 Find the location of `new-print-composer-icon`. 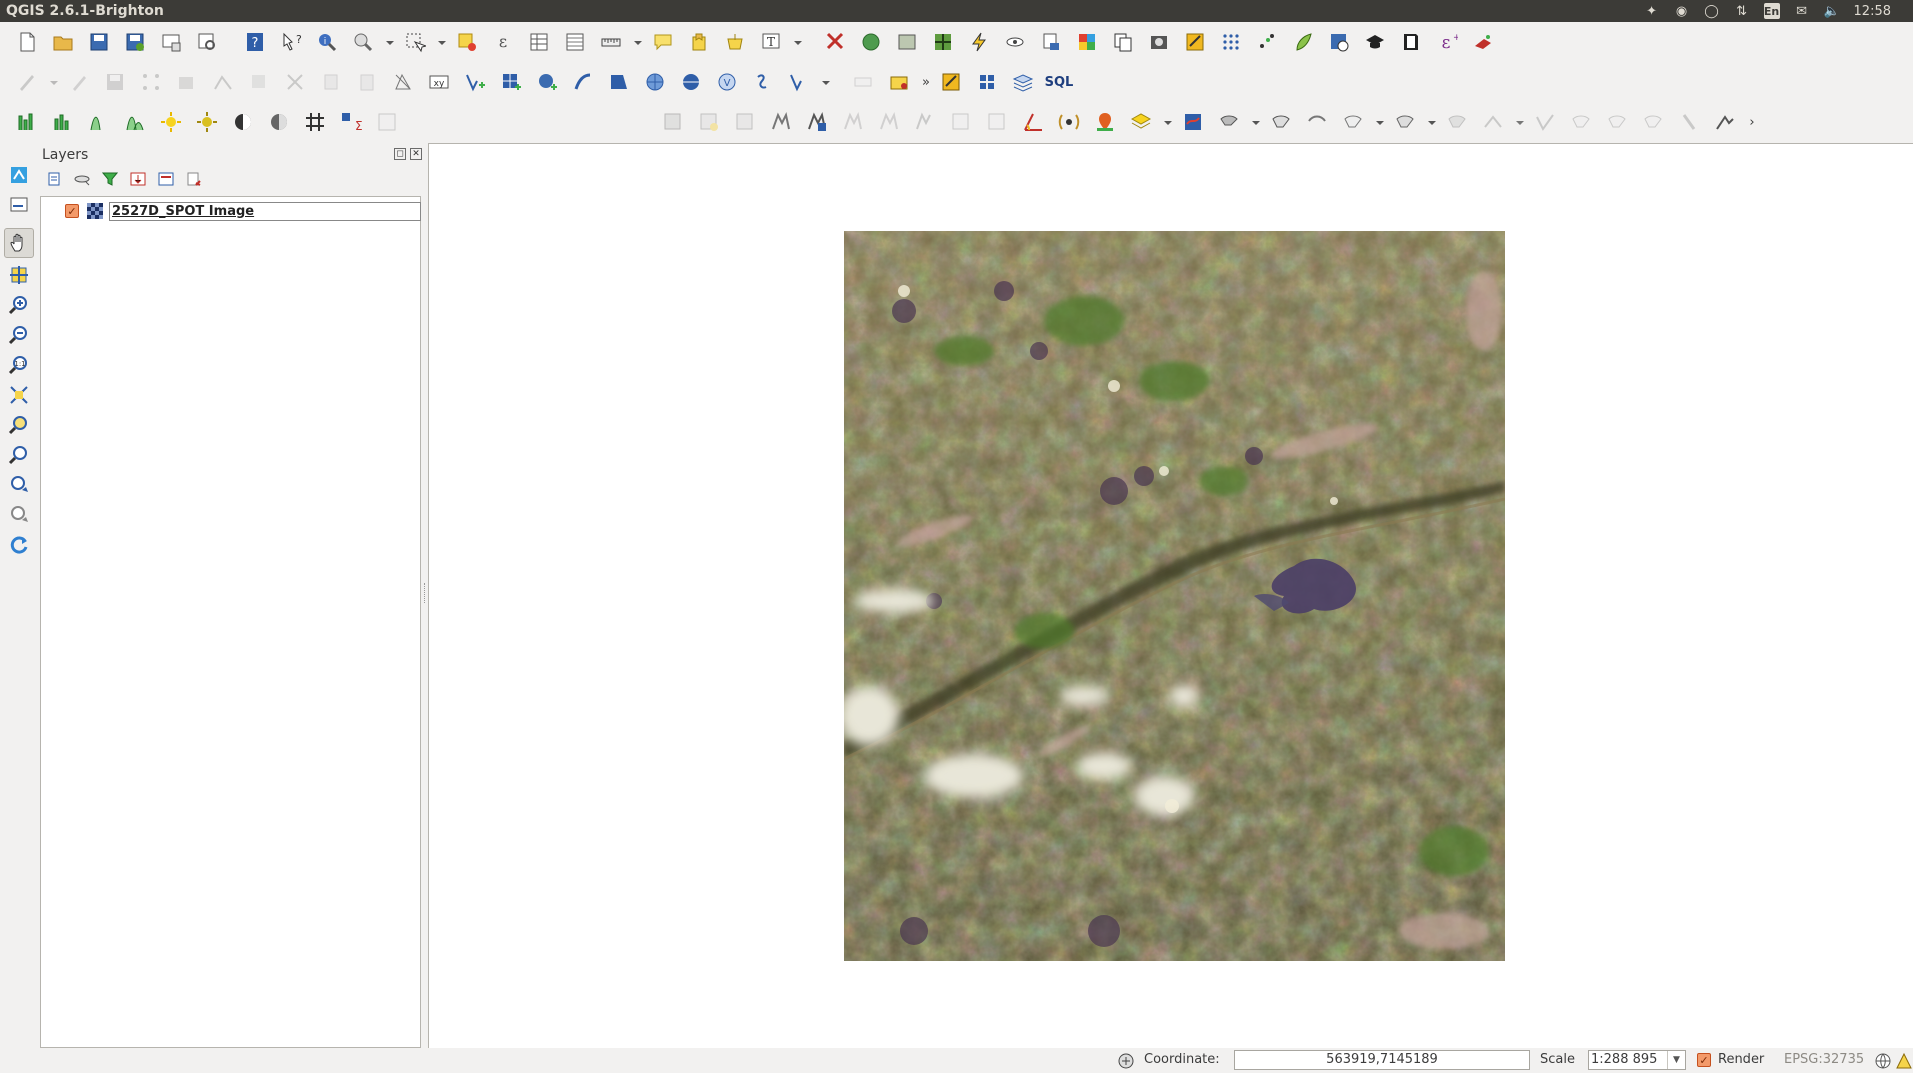

new-print-composer-icon is located at coordinates (171, 42).